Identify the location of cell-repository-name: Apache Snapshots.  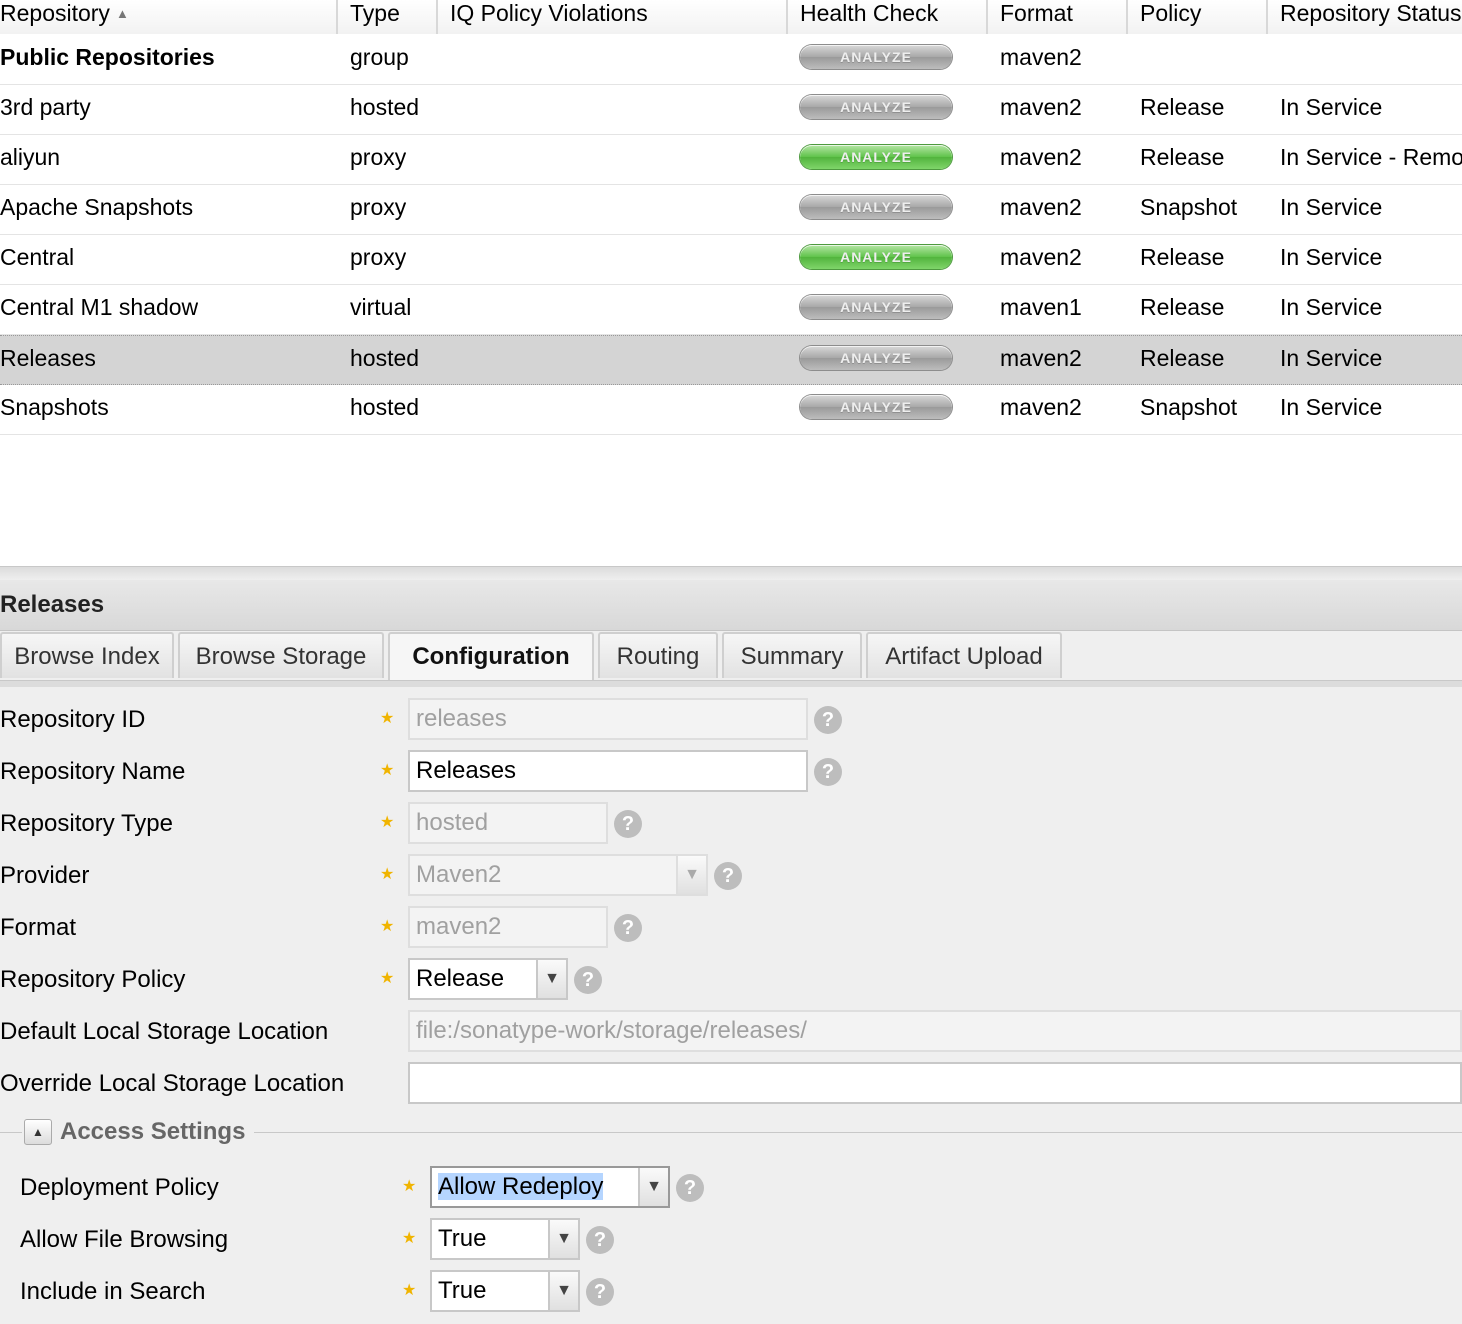
(97, 207).